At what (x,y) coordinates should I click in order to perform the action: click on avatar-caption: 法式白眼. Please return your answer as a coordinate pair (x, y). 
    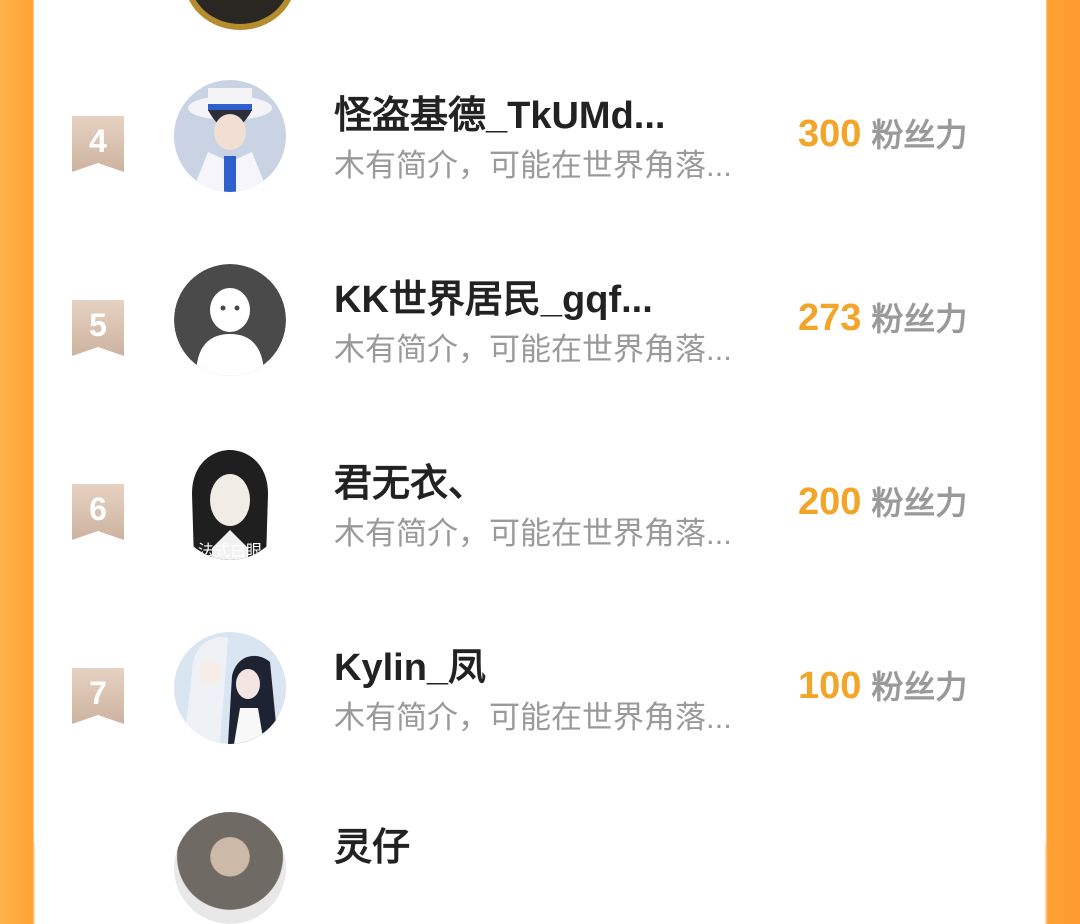
    Looking at the image, I should click on (230, 550).